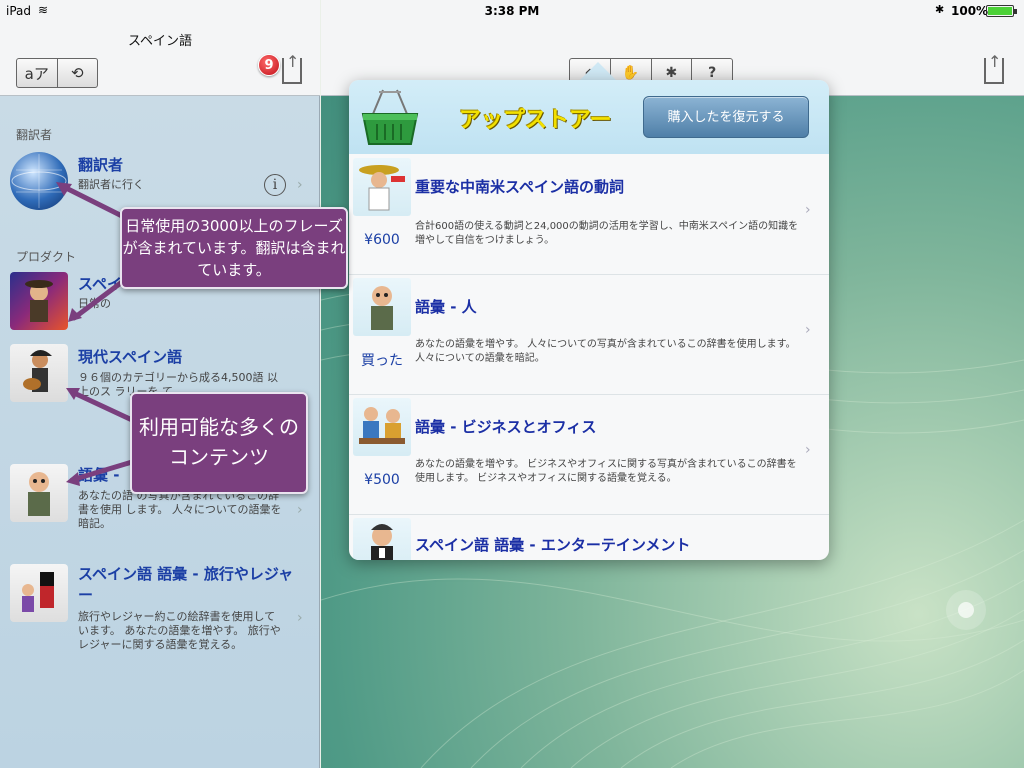  What do you see at coordinates (275, 185) in the screenshot?
I see `info-icon: i` at bounding box center [275, 185].